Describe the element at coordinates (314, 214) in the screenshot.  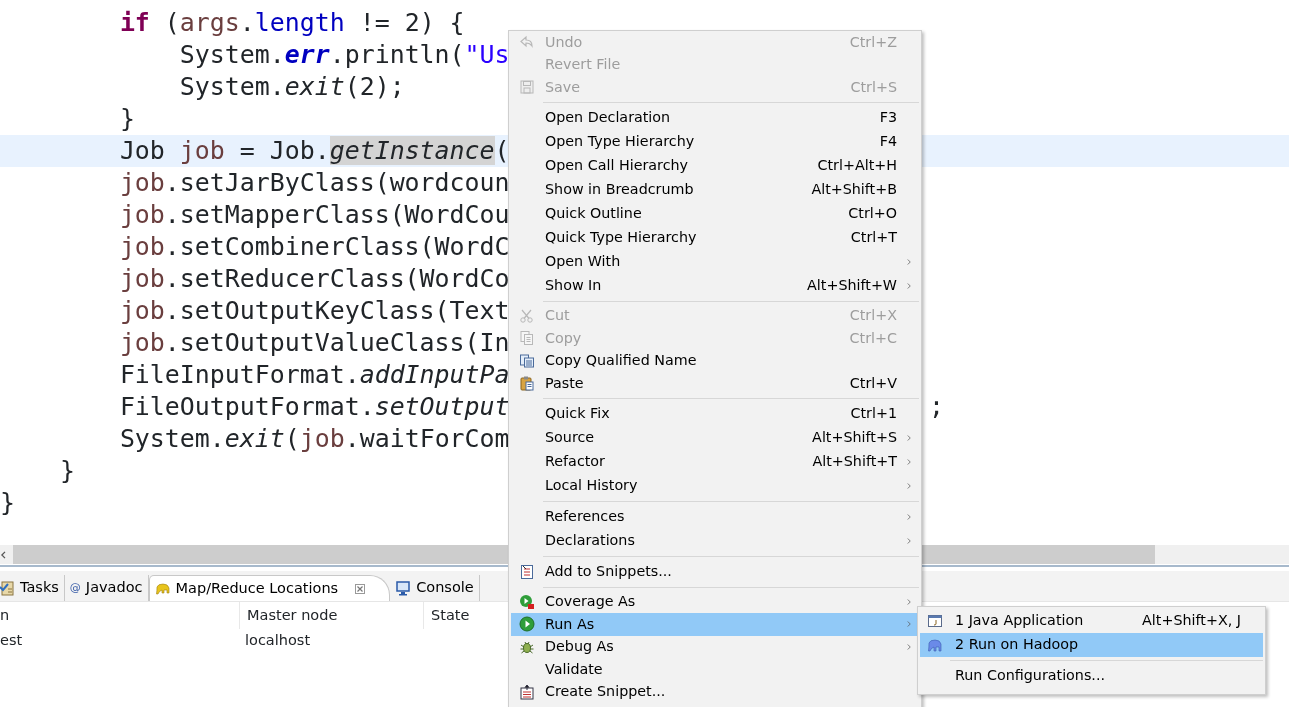
I see `code-line: job.setMapperClass(WordCou` at that location.